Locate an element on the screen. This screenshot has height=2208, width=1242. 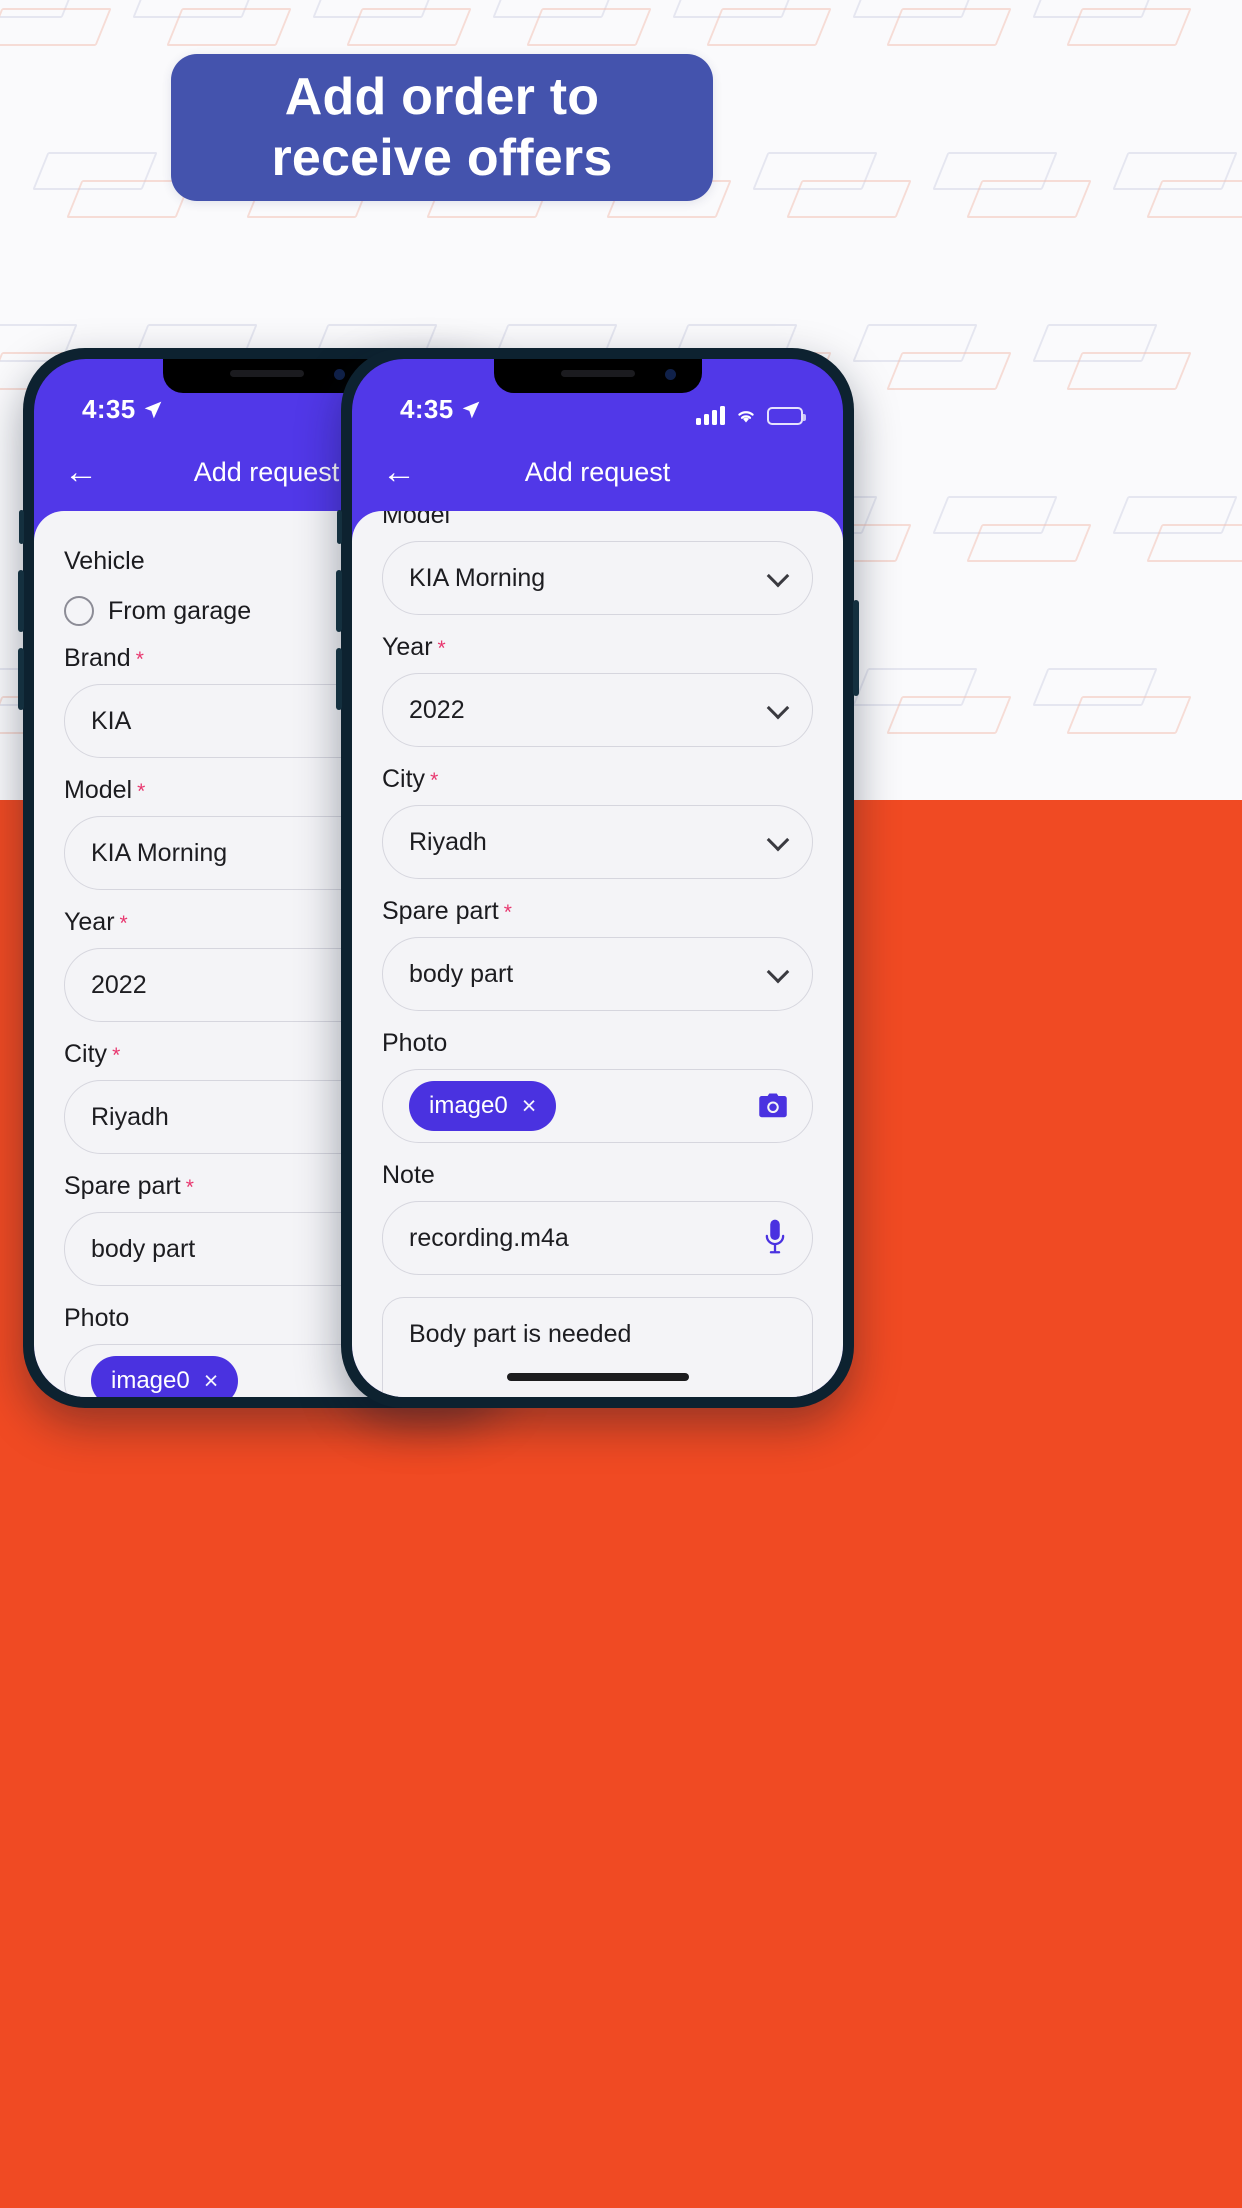
note-field: recording.m4a is located at coordinates (597, 1238).